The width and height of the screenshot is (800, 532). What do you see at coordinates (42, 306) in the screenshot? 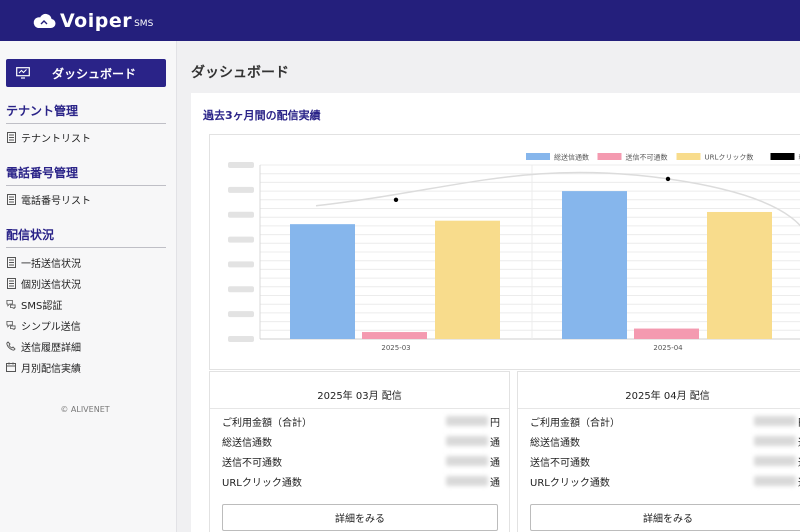
I see `sidebar-item-label: SMS認証` at bounding box center [42, 306].